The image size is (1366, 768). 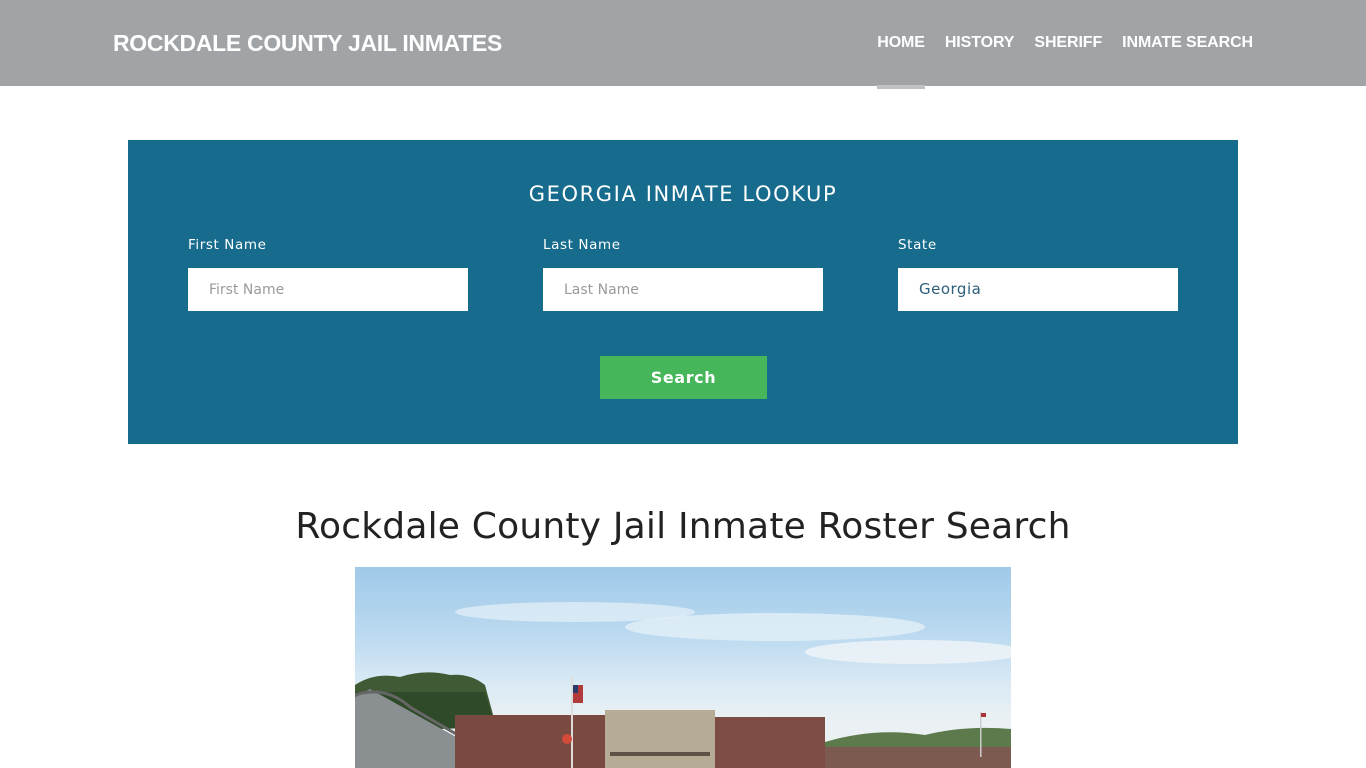 I want to click on last-name-input, so click(x=683, y=289).